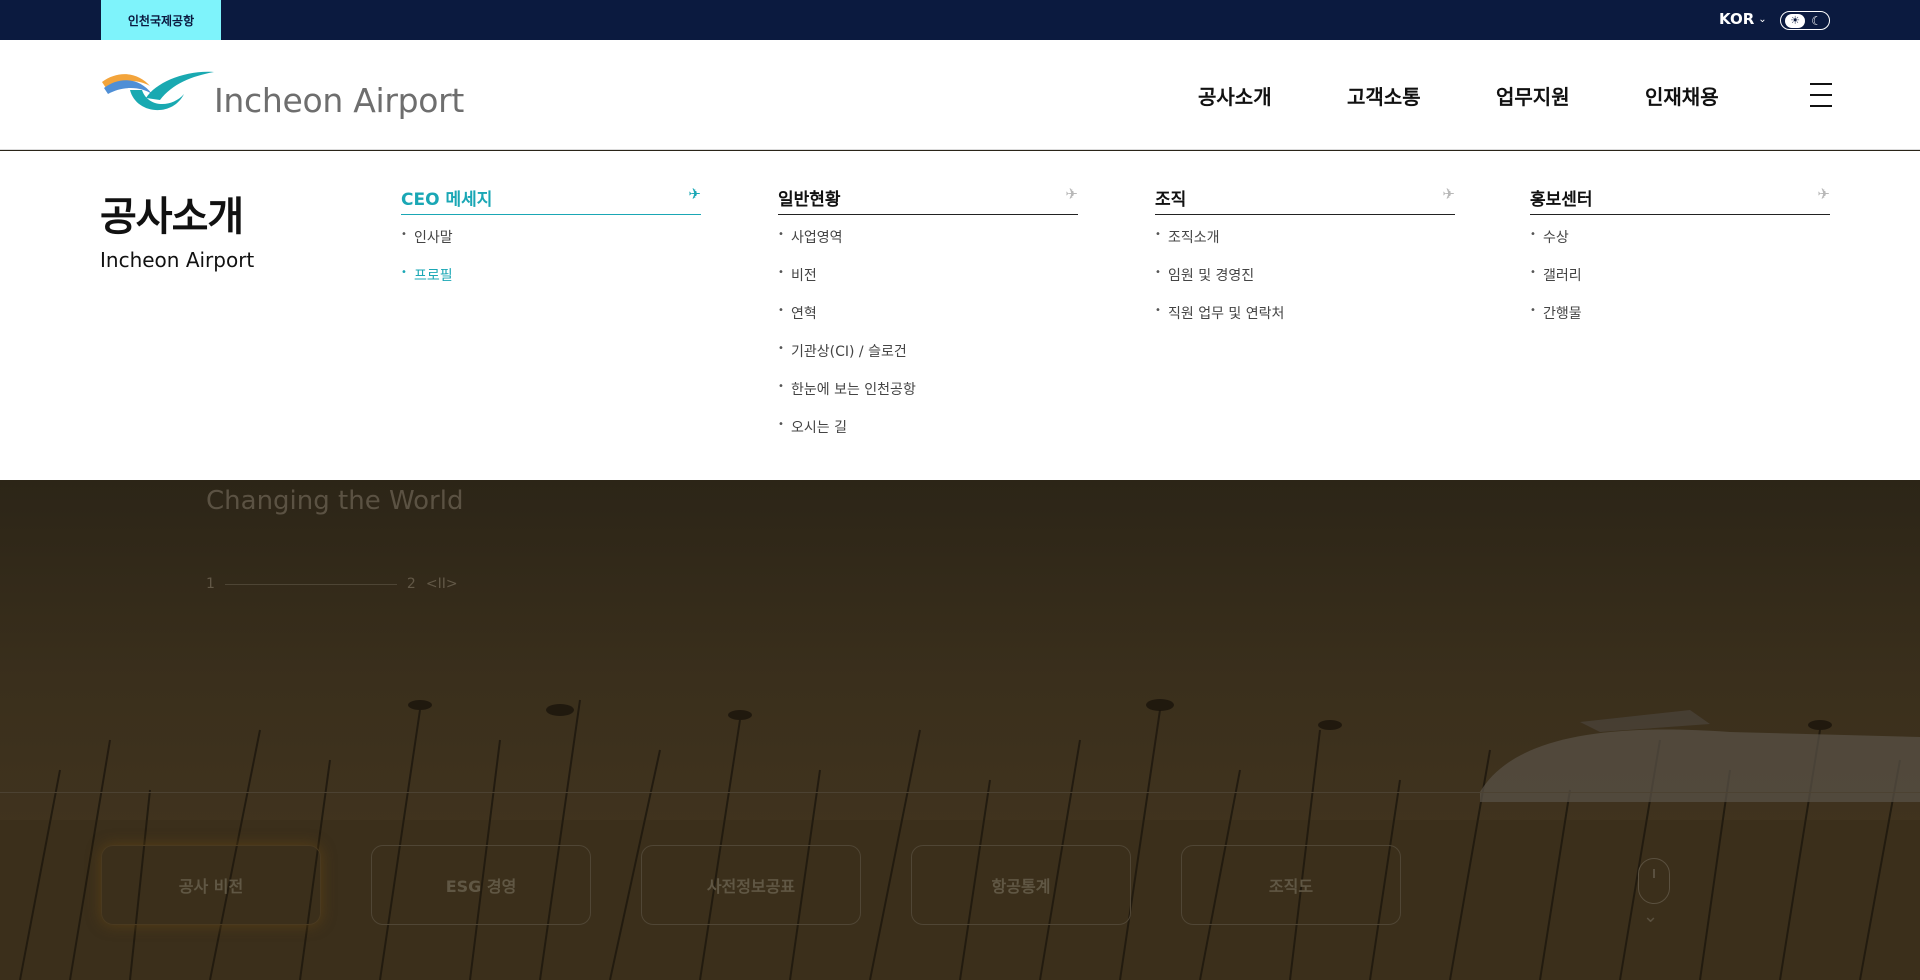 The image size is (1920, 980). What do you see at coordinates (809, 200) in the screenshot?
I see `menu-heading-label: 일반현황` at bounding box center [809, 200].